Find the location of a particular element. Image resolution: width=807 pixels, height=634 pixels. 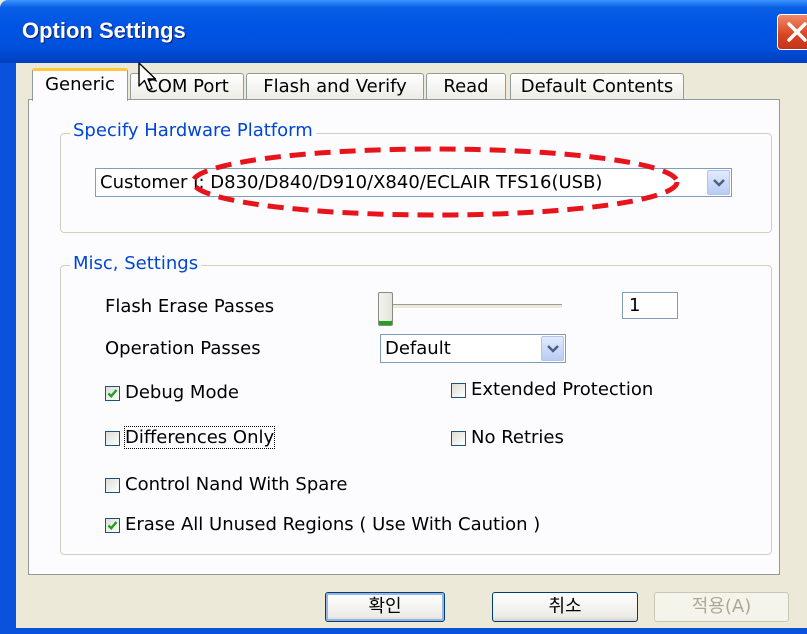

apply-button: 적용(A) is located at coordinates (721, 607).